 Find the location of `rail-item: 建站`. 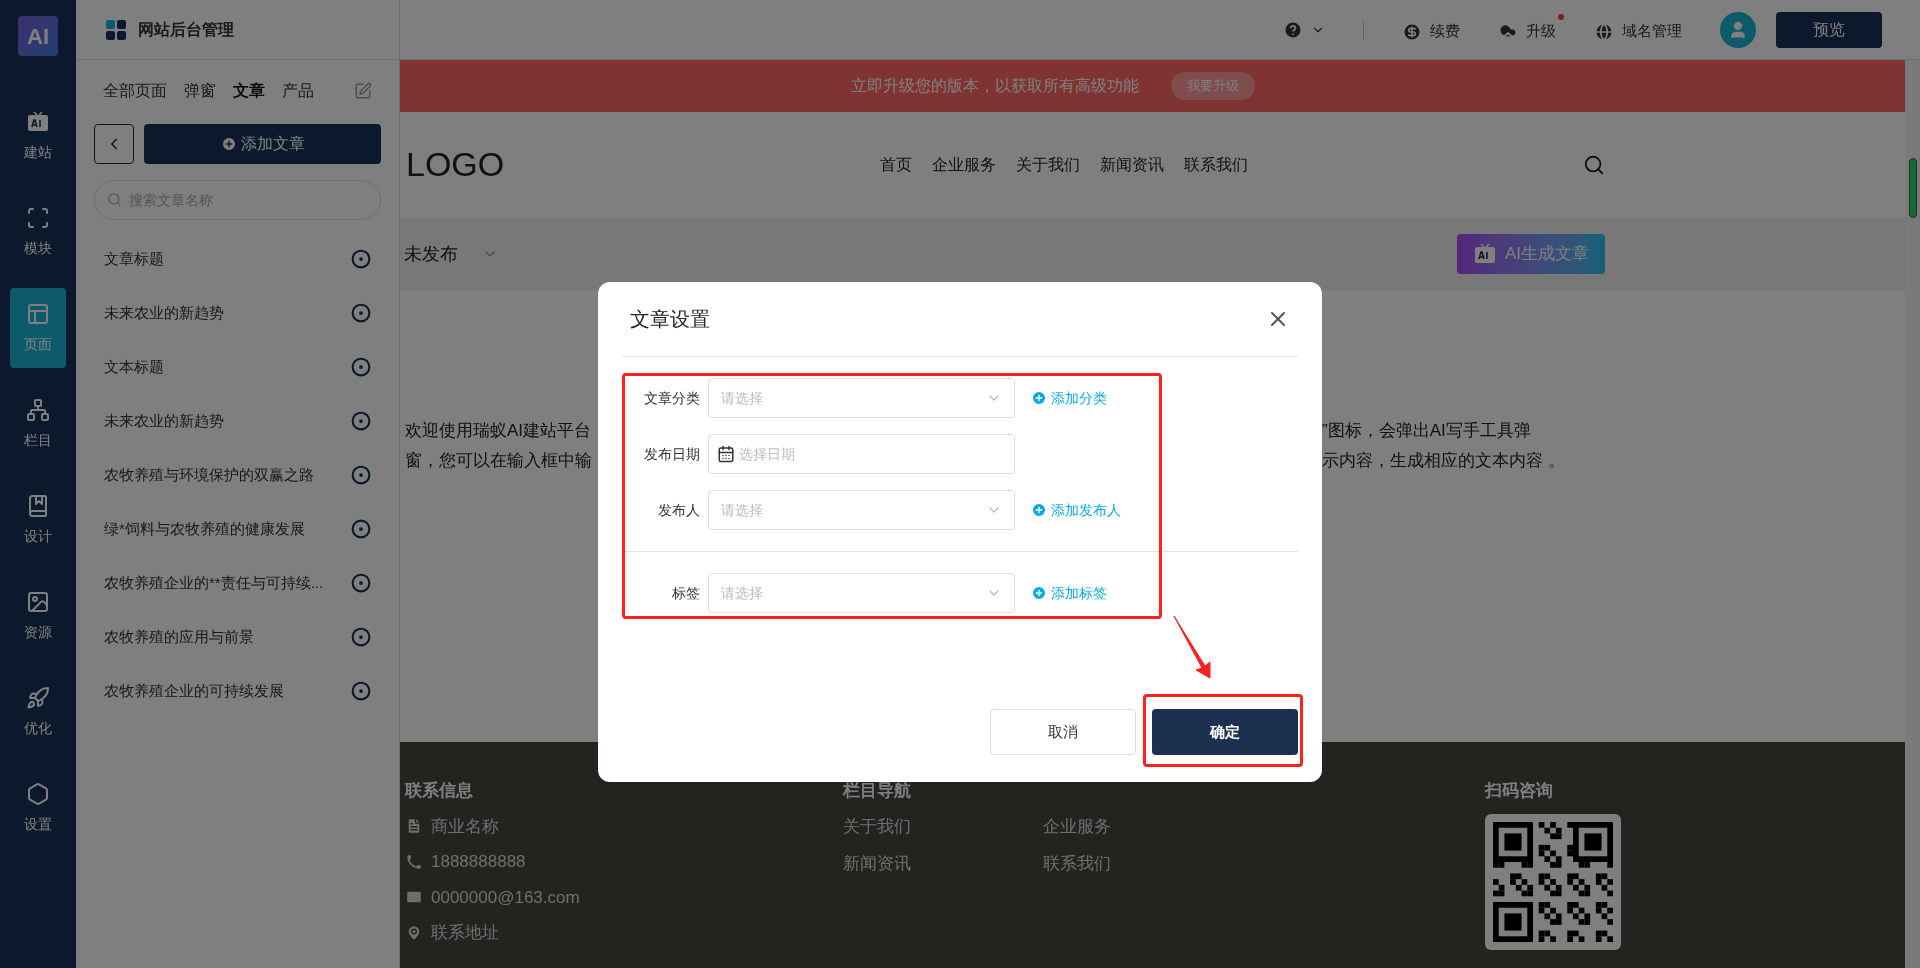

rail-item: 建站 is located at coordinates (38, 136).